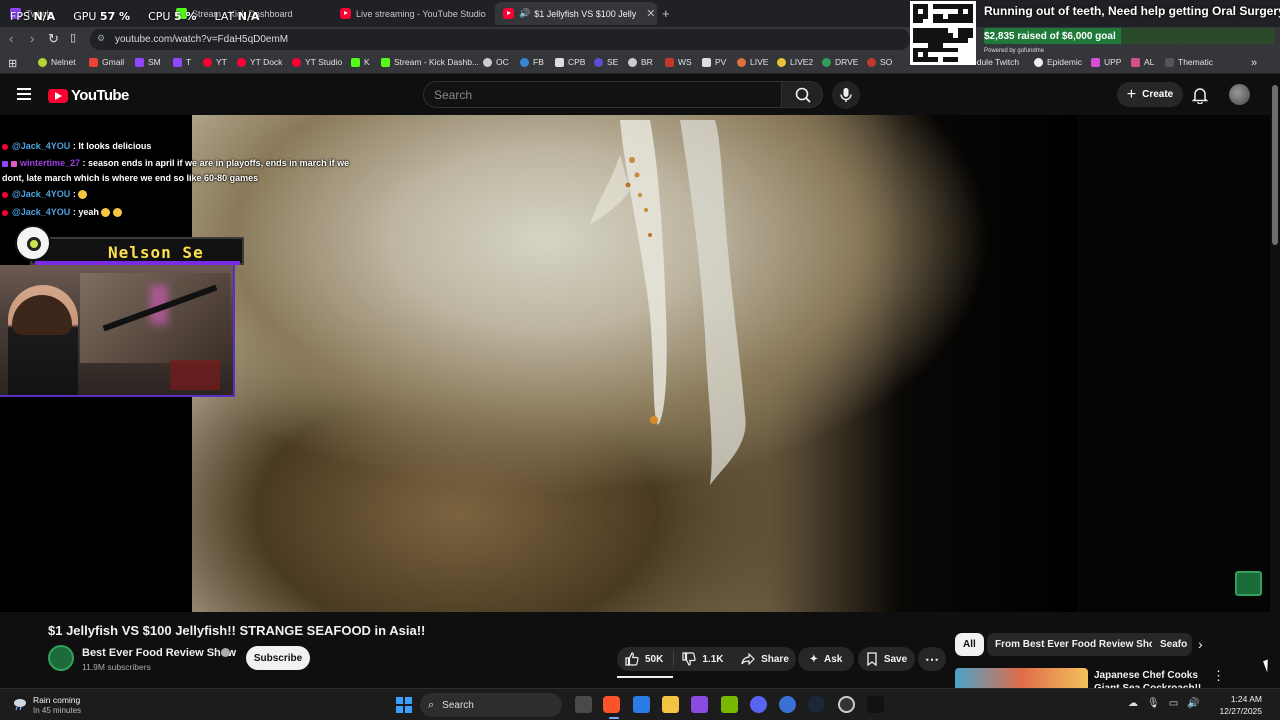 The height and width of the screenshot is (720, 1280). I want to click on twitch-icon, so click(139, 62).